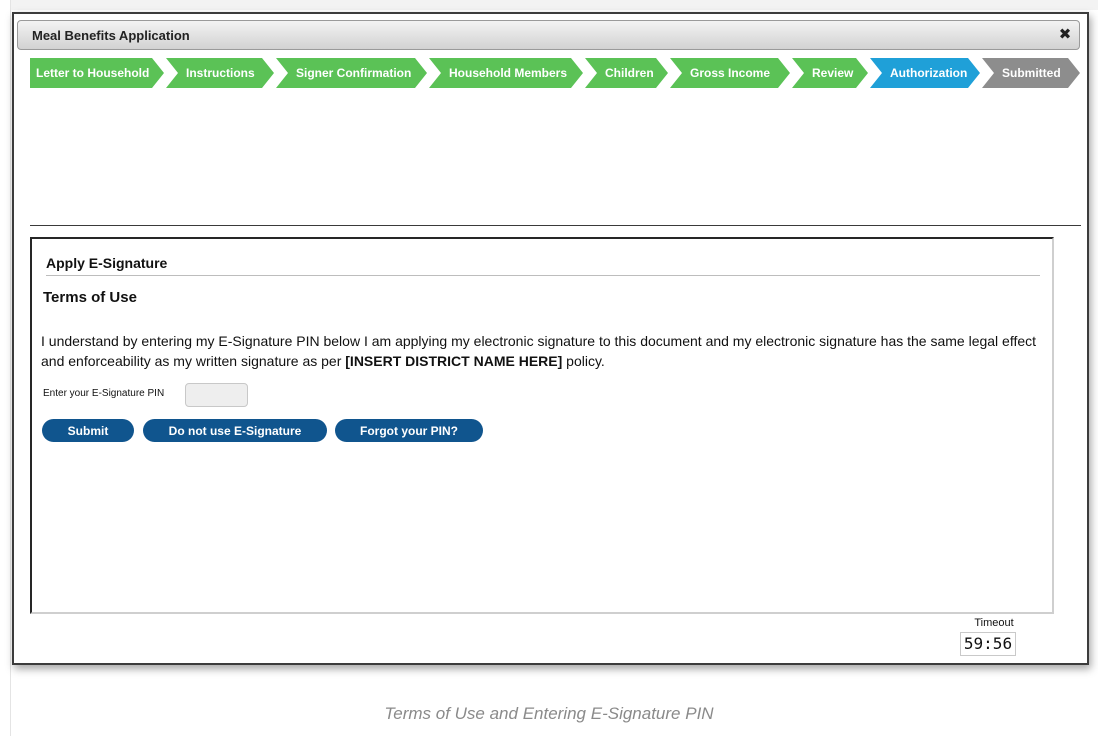  I want to click on step-signer-confirmation: Signer Confirmation, so click(351, 73).